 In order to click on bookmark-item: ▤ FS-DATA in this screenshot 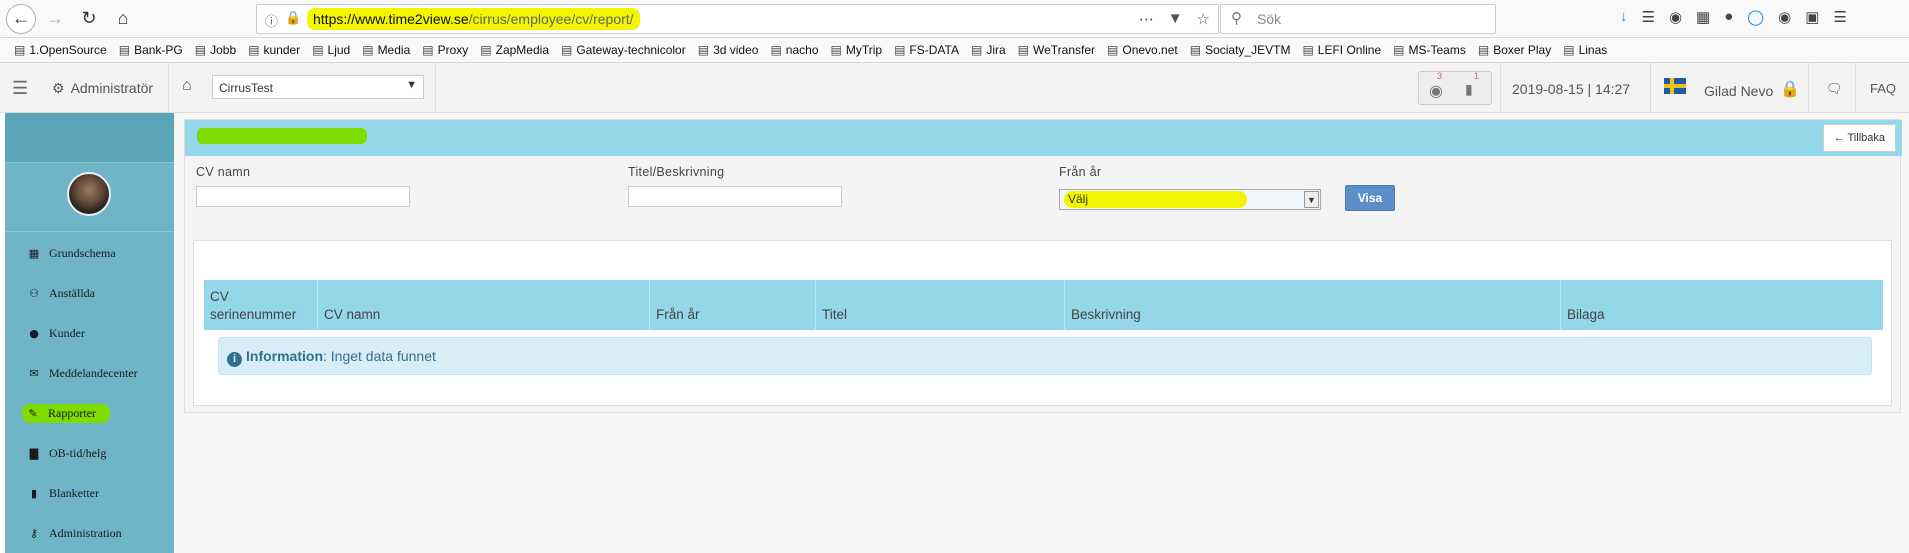, I will do `click(926, 50)`.